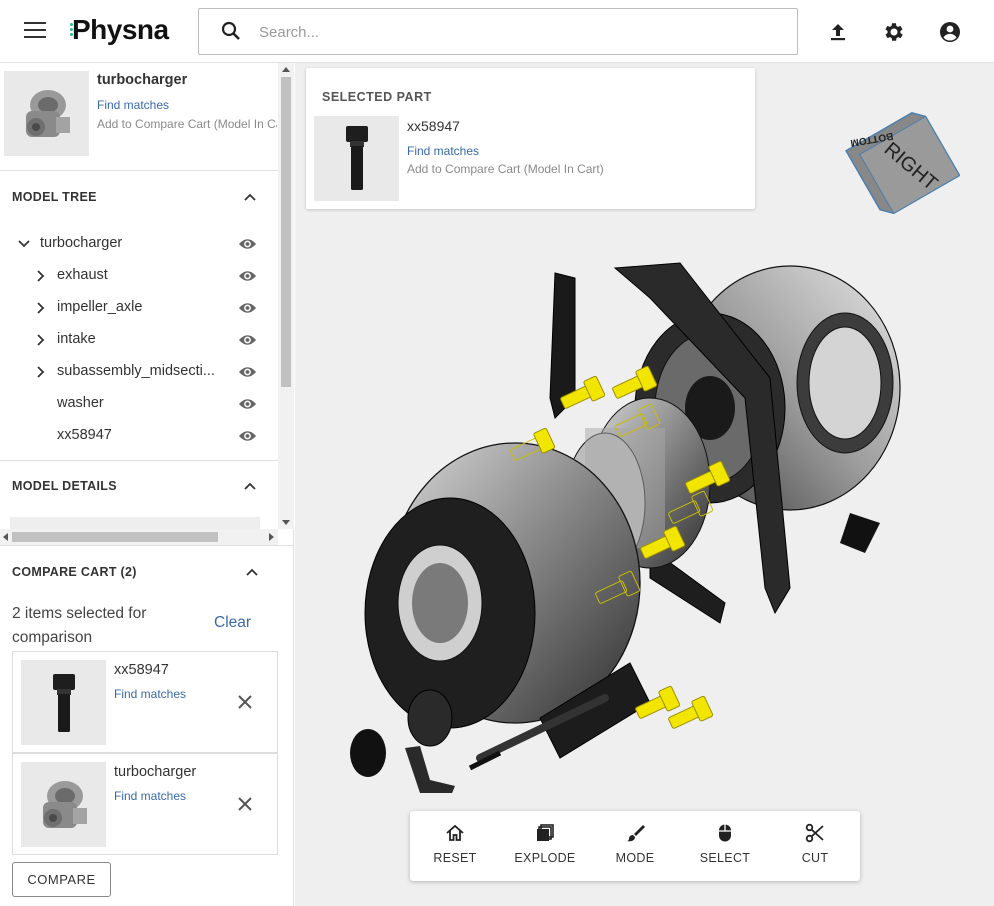 The image size is (994, 906). I want to click on cart-item: turbocharger Find matches, so click(145, 804).